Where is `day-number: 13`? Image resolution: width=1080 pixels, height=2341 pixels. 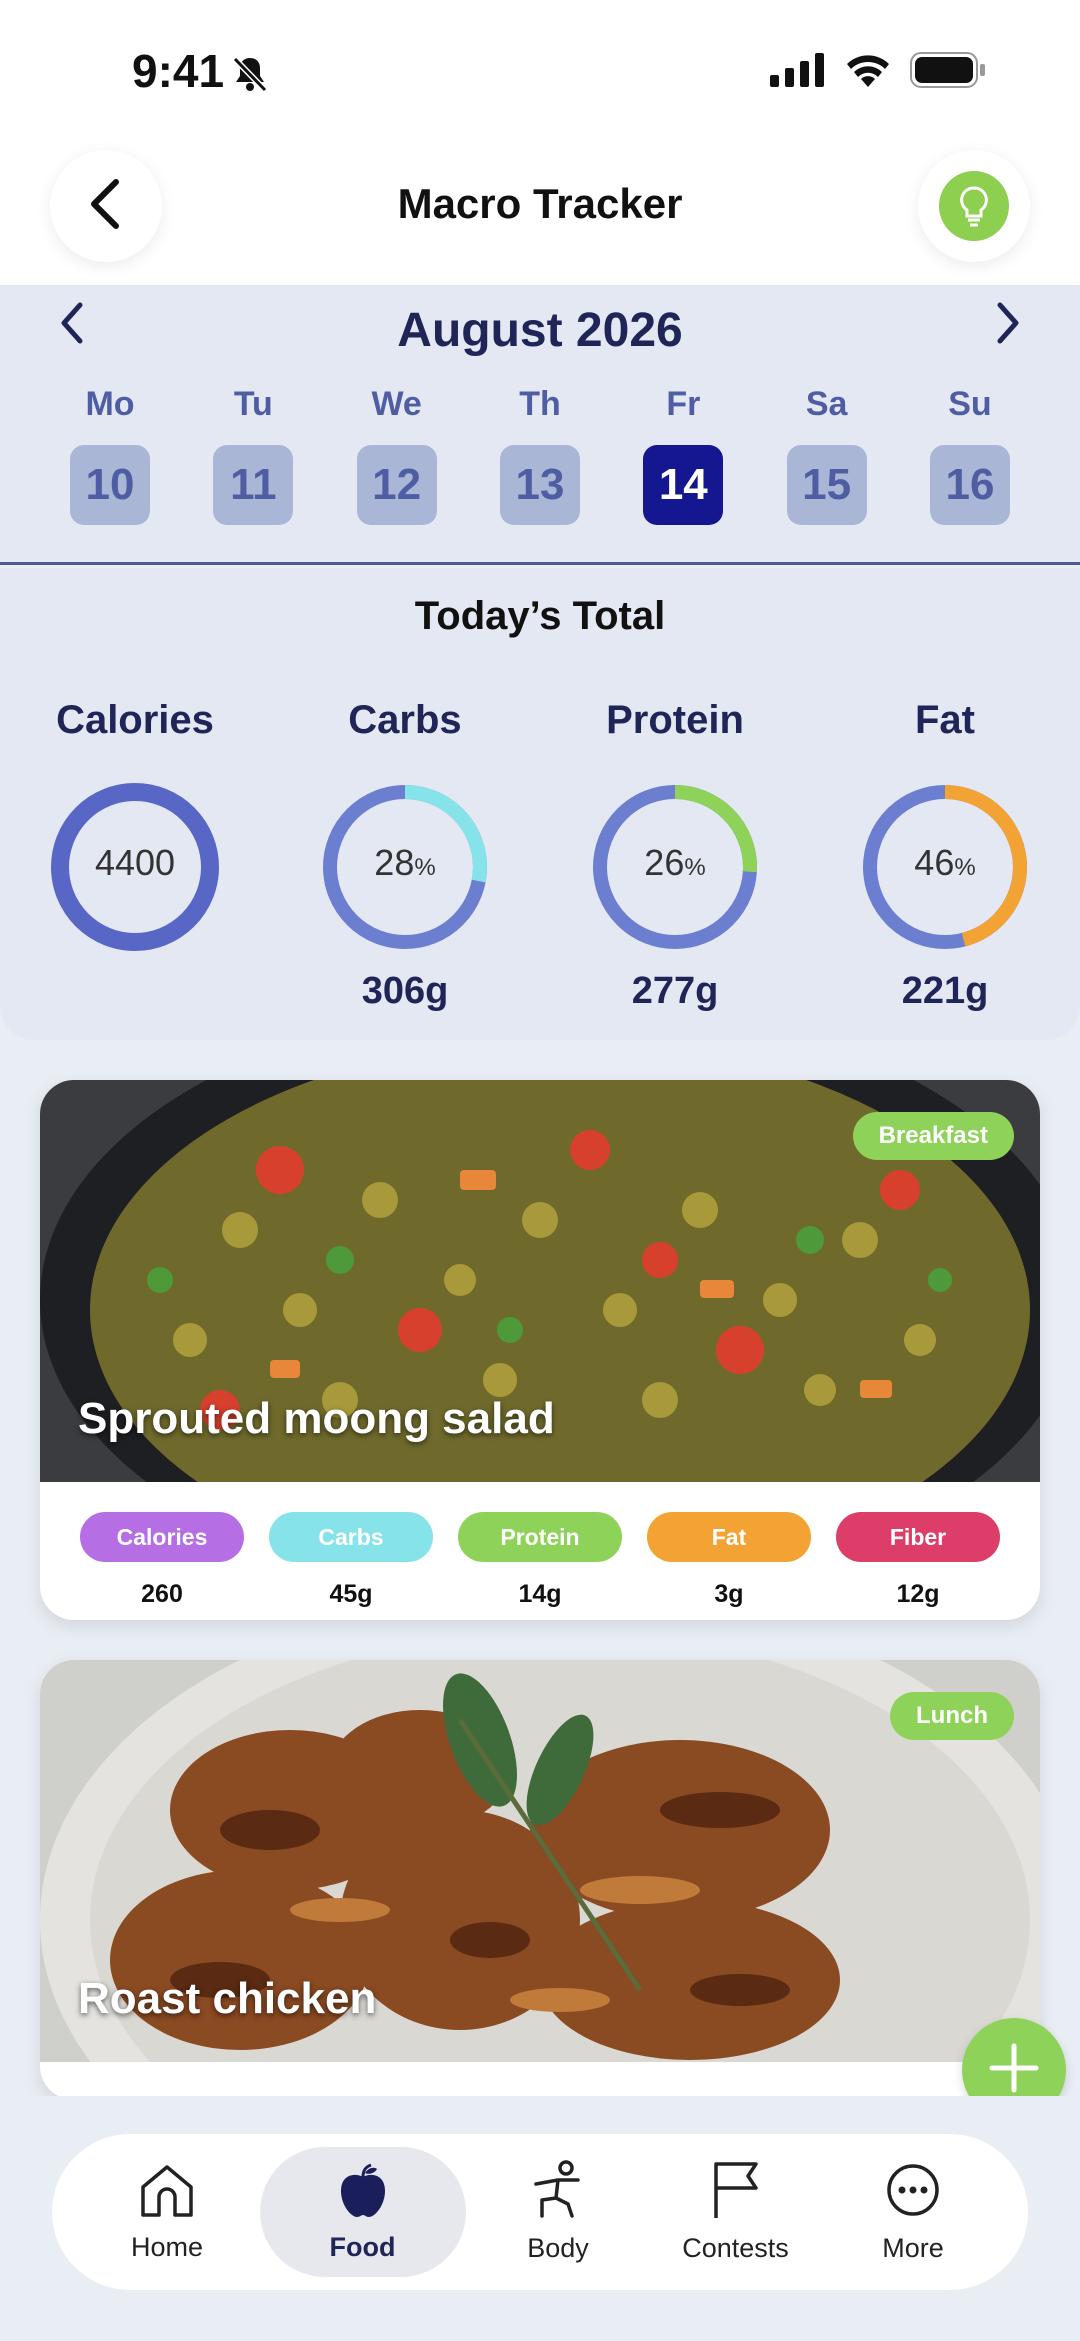
day-number: 13 is located at coordinates (539, 485).